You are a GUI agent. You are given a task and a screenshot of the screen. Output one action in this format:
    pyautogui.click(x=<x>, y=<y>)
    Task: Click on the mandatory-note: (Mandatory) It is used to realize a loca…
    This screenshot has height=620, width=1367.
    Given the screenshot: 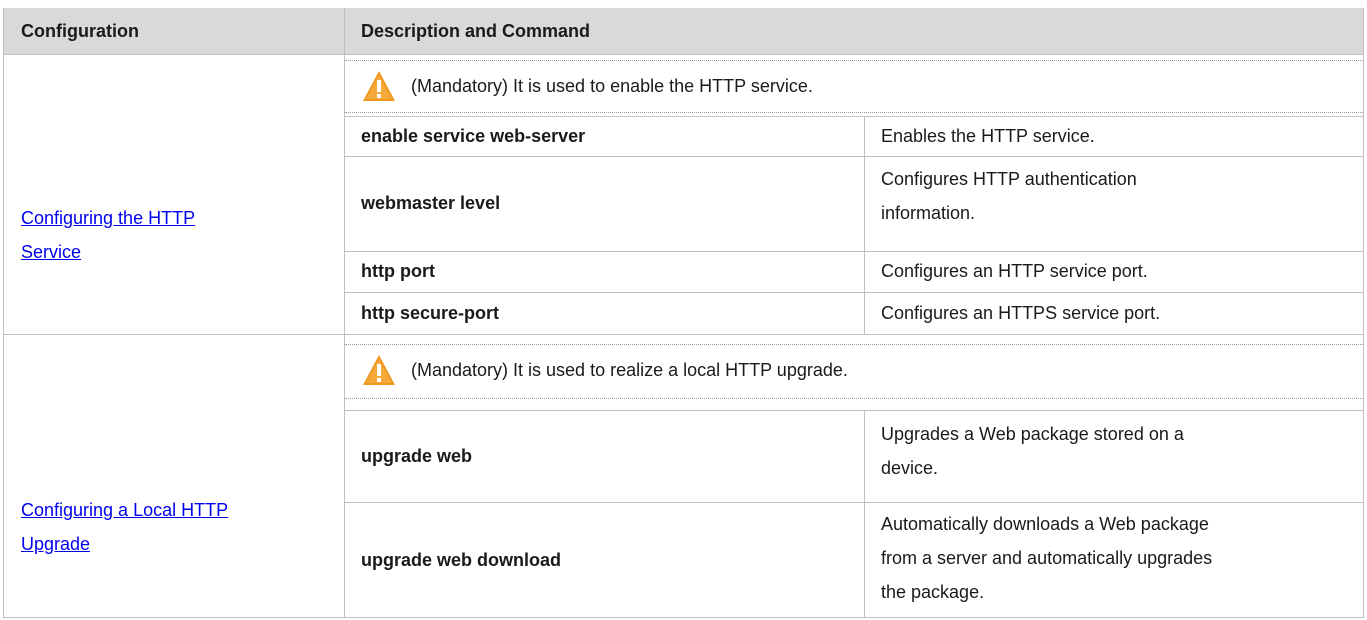 What is the action you would take?
    pyautogui.click(x=604, y=370)
    